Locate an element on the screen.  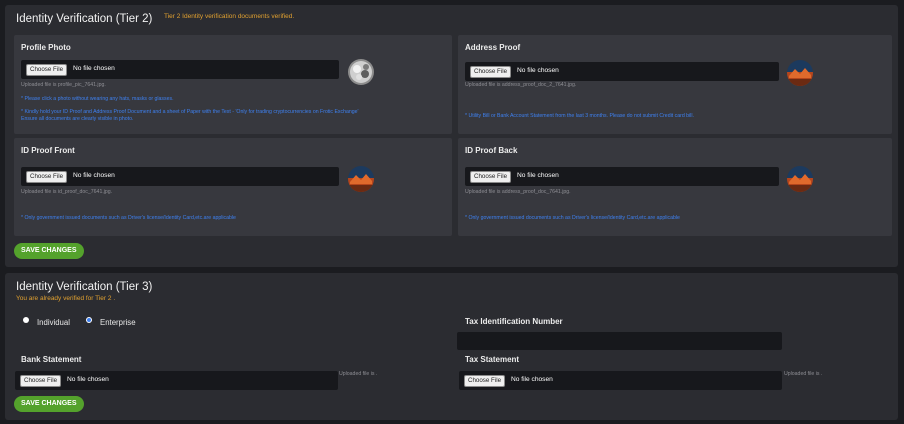
address-proof-label: Address Proof is located at coordinates (493, 47).